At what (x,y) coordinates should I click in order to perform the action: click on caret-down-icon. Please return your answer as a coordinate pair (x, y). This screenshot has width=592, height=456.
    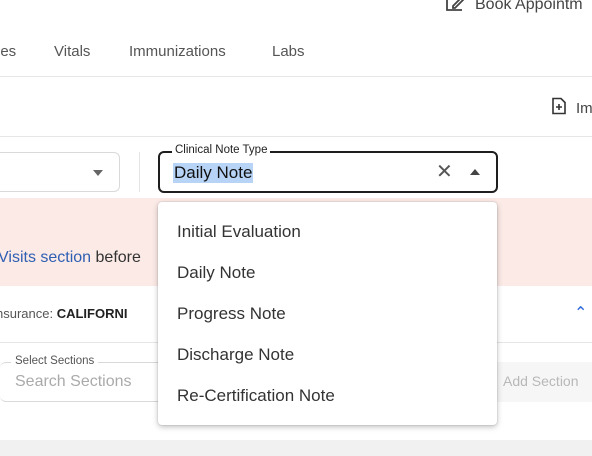
    Looking at the image, I should click on (98, 173).